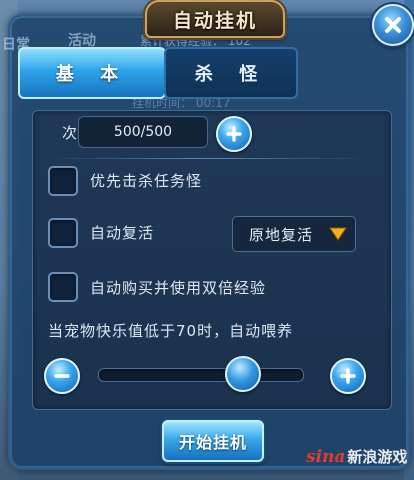 This screenshot has width=414, height=480. I want to click on divider, so click(208, 158).